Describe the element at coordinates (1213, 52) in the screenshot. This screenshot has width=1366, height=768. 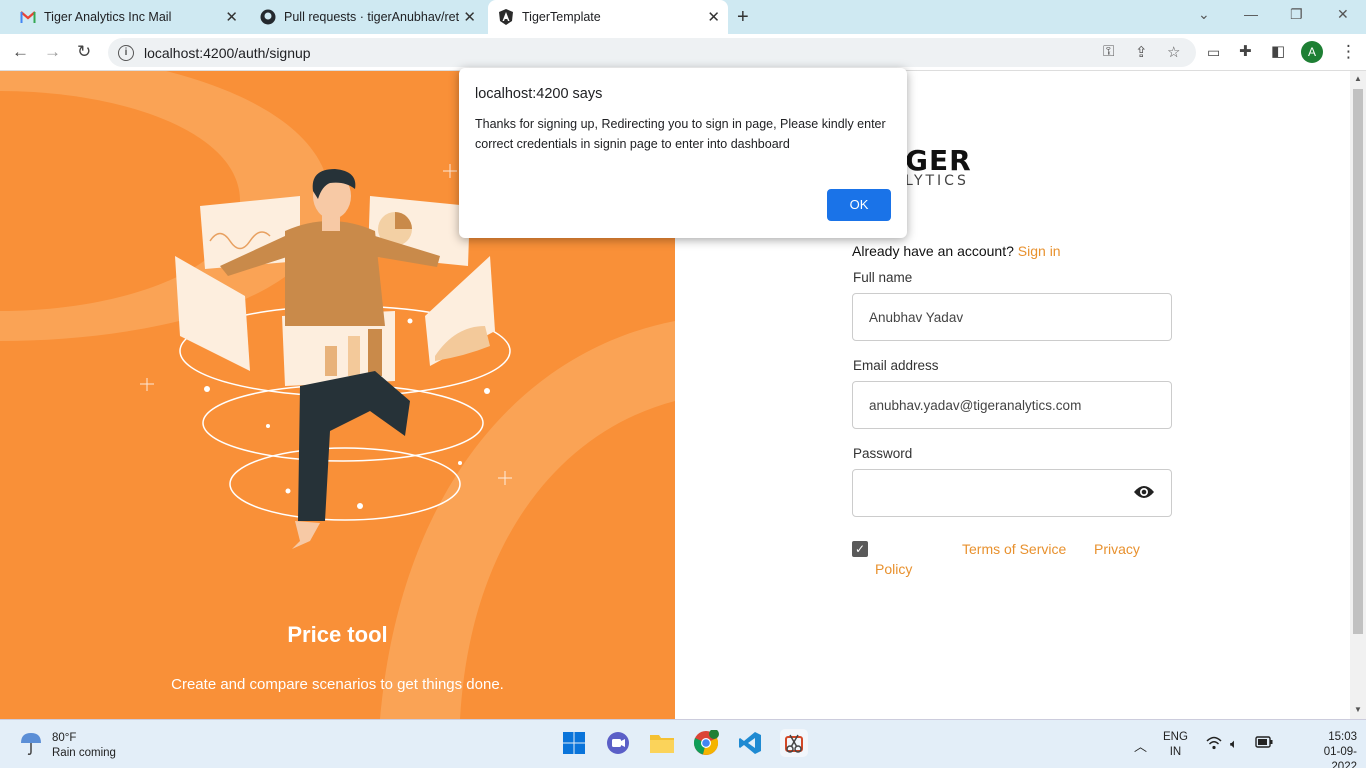
I see `cast-icon: ▭` at that location.